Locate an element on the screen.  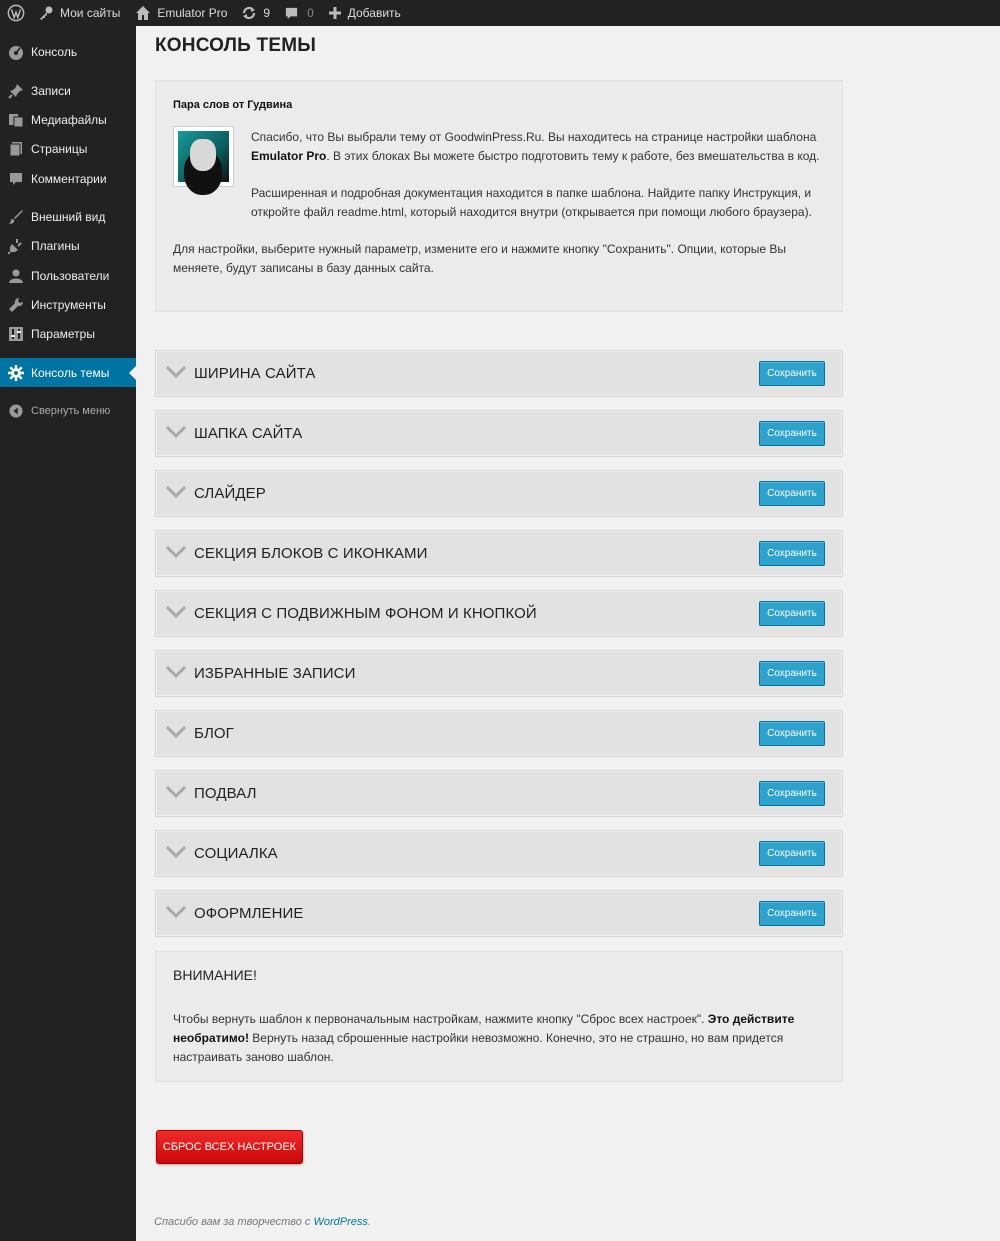
sidebar-item-dashboard: Консоль is located at coordinates (68, 51).